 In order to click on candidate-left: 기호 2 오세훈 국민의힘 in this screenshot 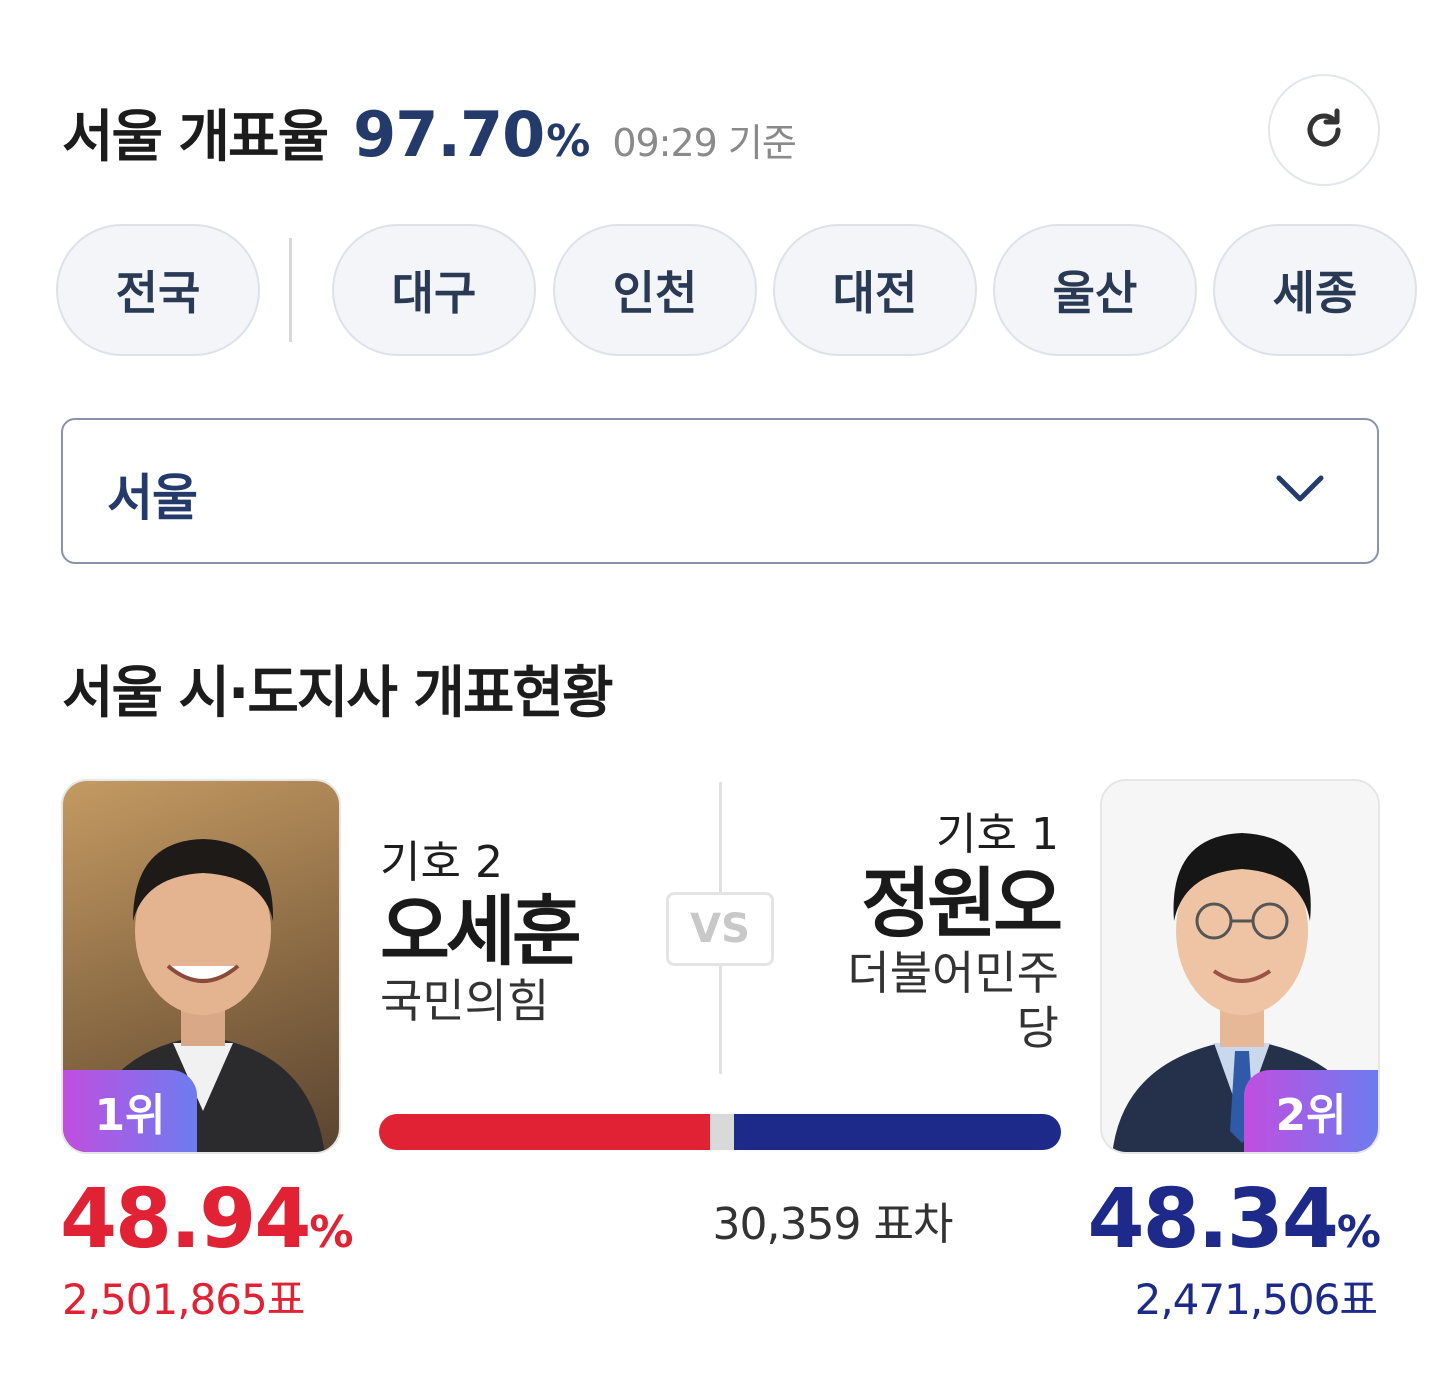, I will do `click(481, 927)`.